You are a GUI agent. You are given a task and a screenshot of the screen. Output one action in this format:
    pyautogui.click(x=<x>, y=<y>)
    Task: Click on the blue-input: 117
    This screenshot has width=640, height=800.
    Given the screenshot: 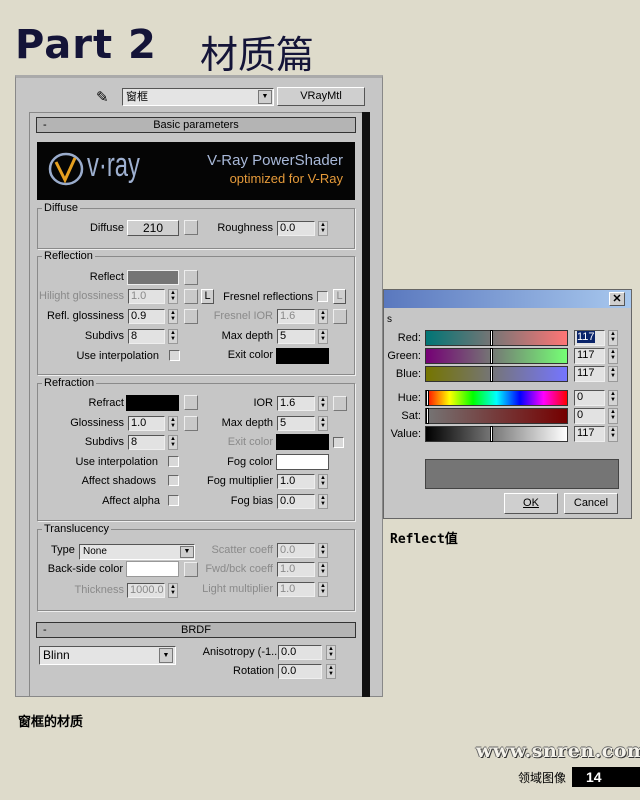 What is the action you would take?
    pyautogui.click(x=589, y=374)
    